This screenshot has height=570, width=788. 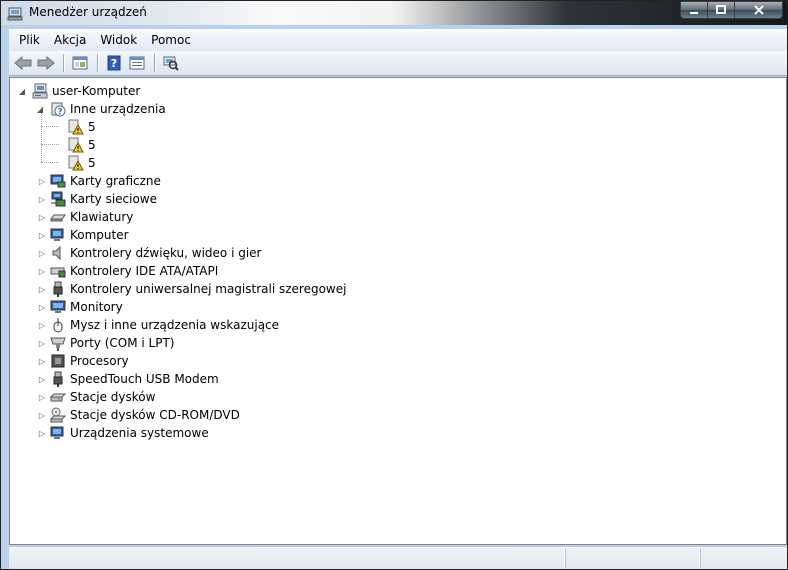 What do you see at coordinates (102, 217) in the screenshot?
I see `category-label: Klawiatury` at bounding box center [102, 217].